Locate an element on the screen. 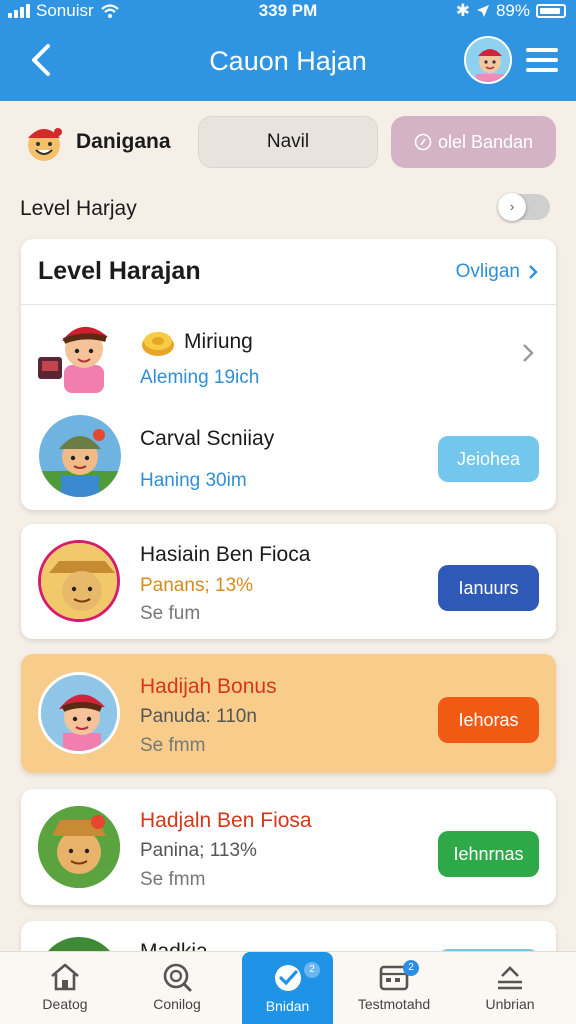 The width and height of the screenshot is (576, 1024). nav-item-testmotahd: Testmotahd 2 is located at coordinates (394, 988).